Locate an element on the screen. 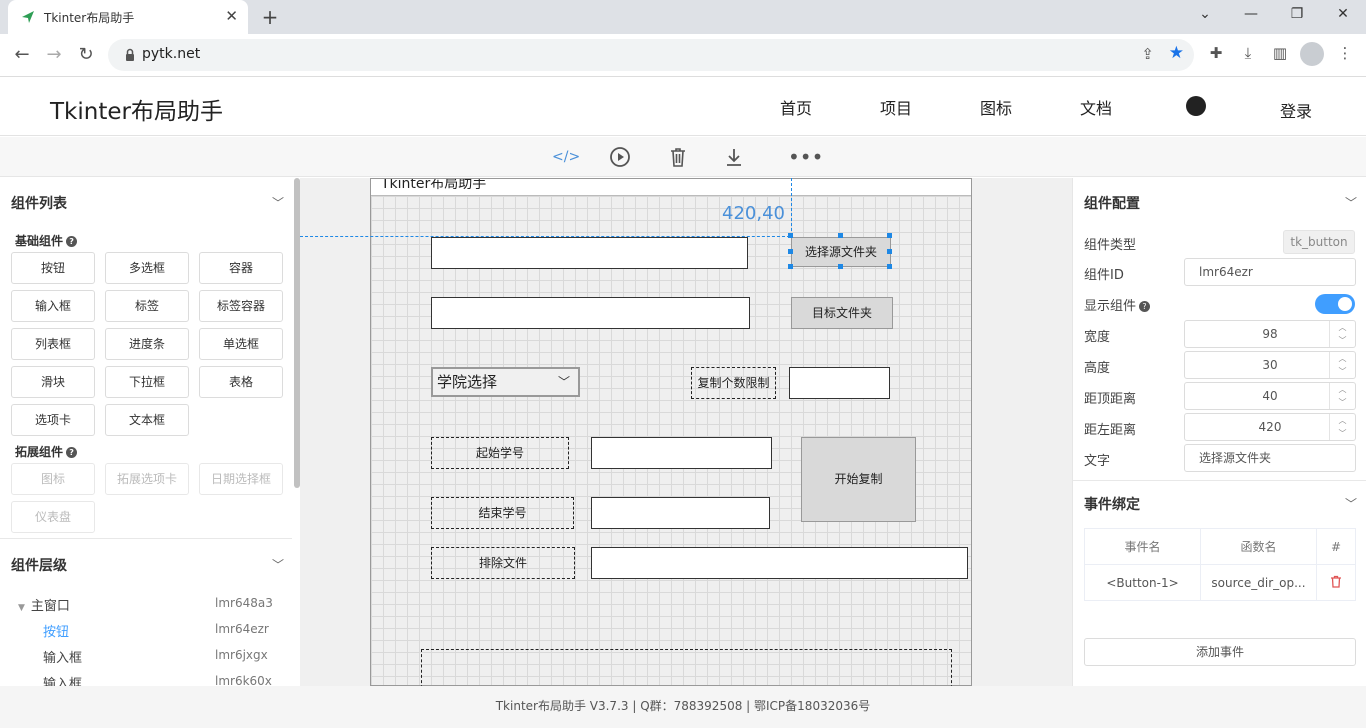 The width and height of the screenshot is (1366, 728). left-input: 420 ︿ ﹀ is located at coordinates (1270, 427).